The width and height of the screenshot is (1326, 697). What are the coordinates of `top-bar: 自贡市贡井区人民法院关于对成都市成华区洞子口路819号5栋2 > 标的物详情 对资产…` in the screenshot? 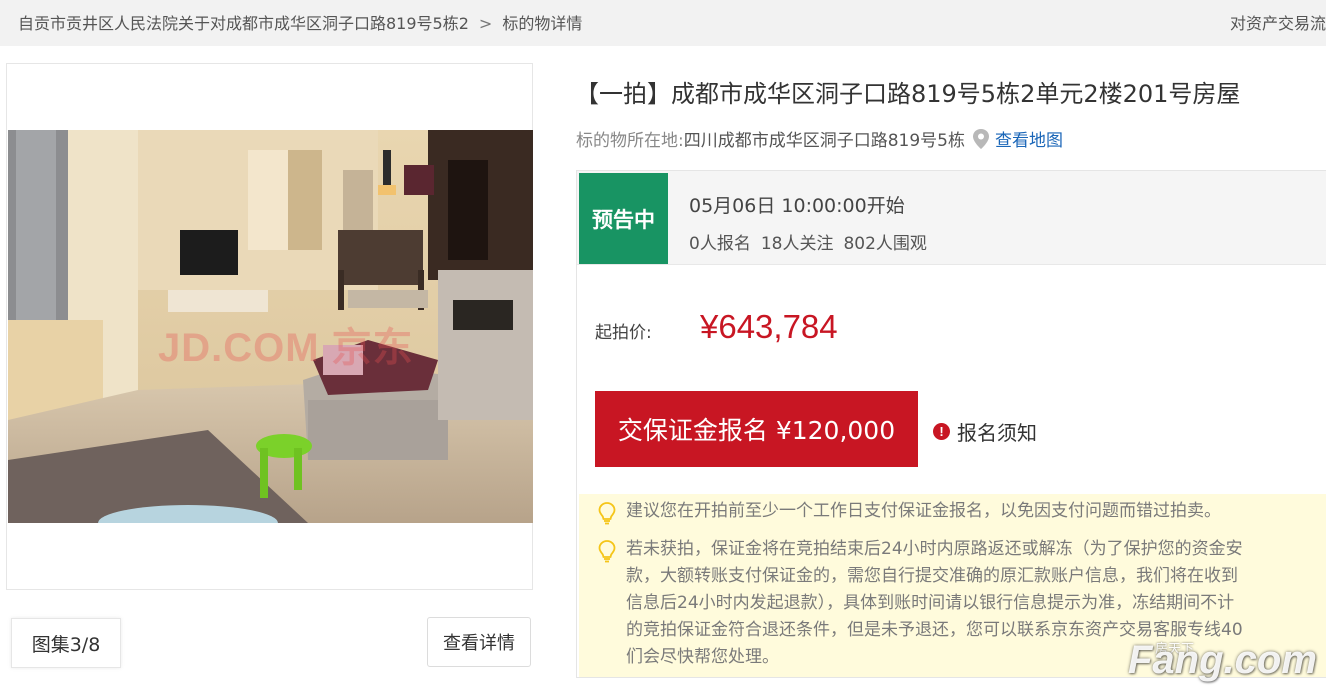 It's located at (663, 23).